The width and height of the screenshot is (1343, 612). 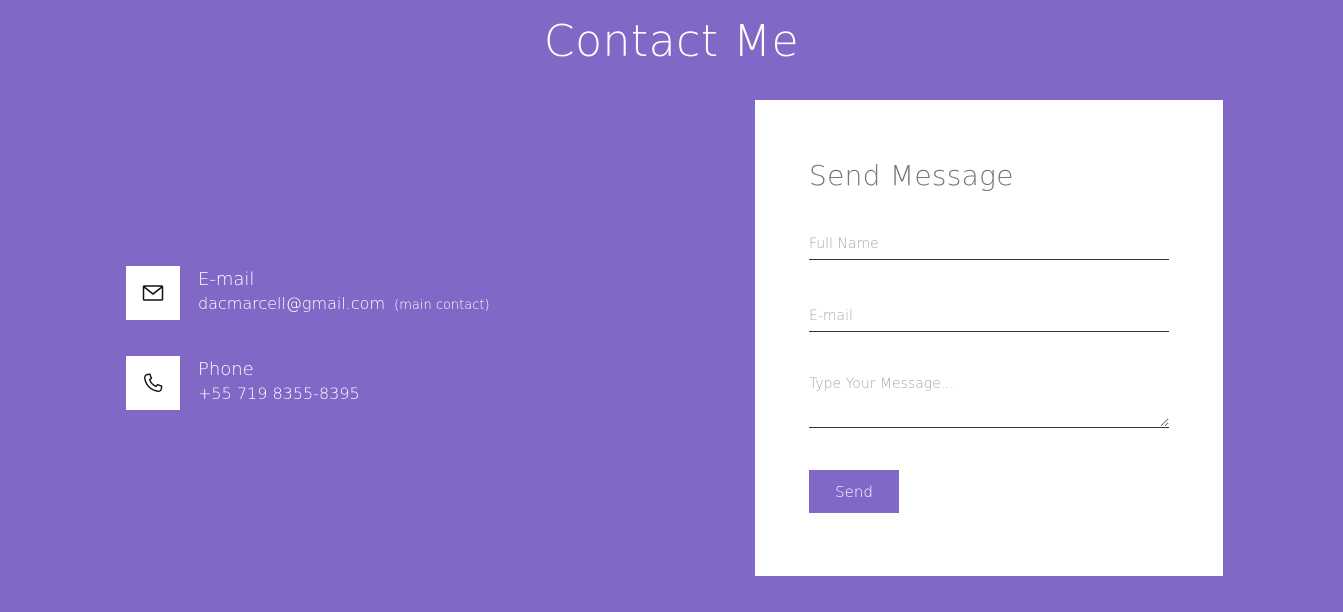 I want to click on full-name-input, so click(x=989, y=244).